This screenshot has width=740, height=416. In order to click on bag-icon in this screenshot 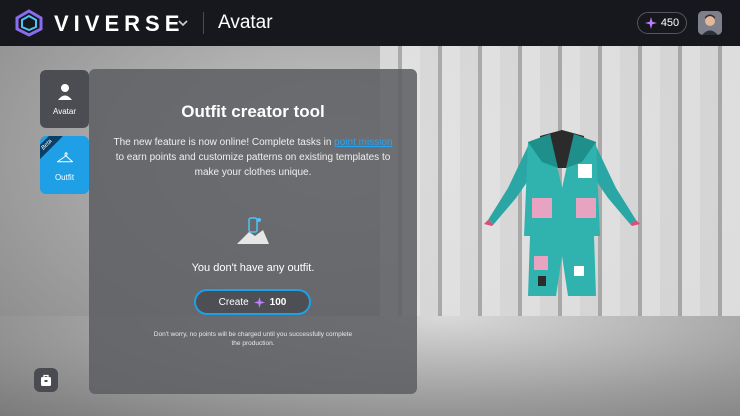, I will do `click(46, 380)`.